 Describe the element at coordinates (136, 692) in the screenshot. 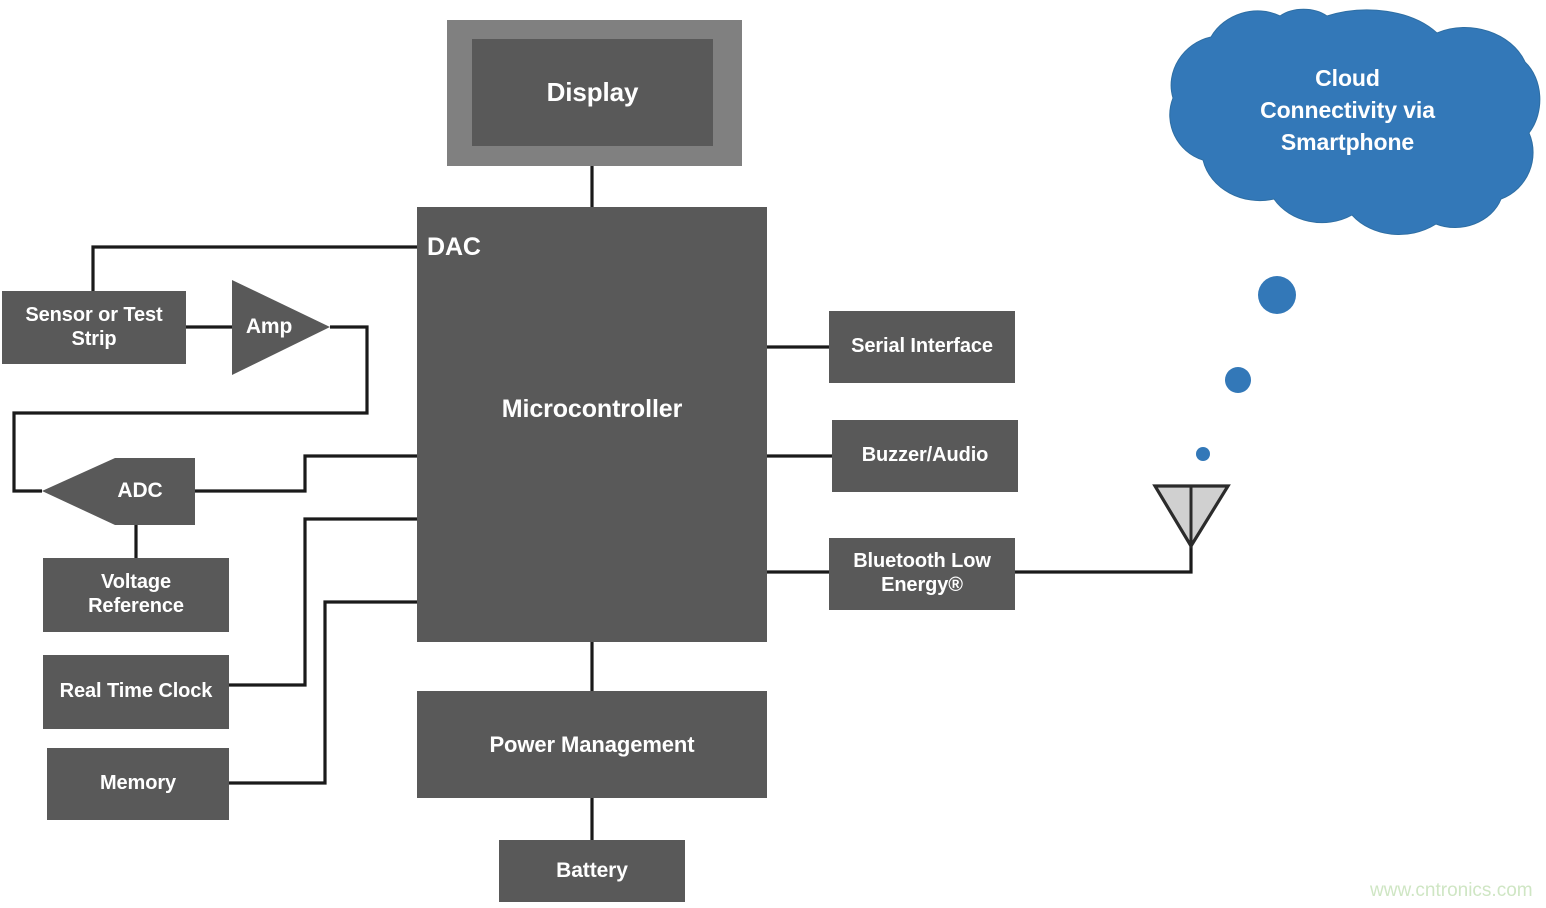

I see `real-time-clock-box` at that location.